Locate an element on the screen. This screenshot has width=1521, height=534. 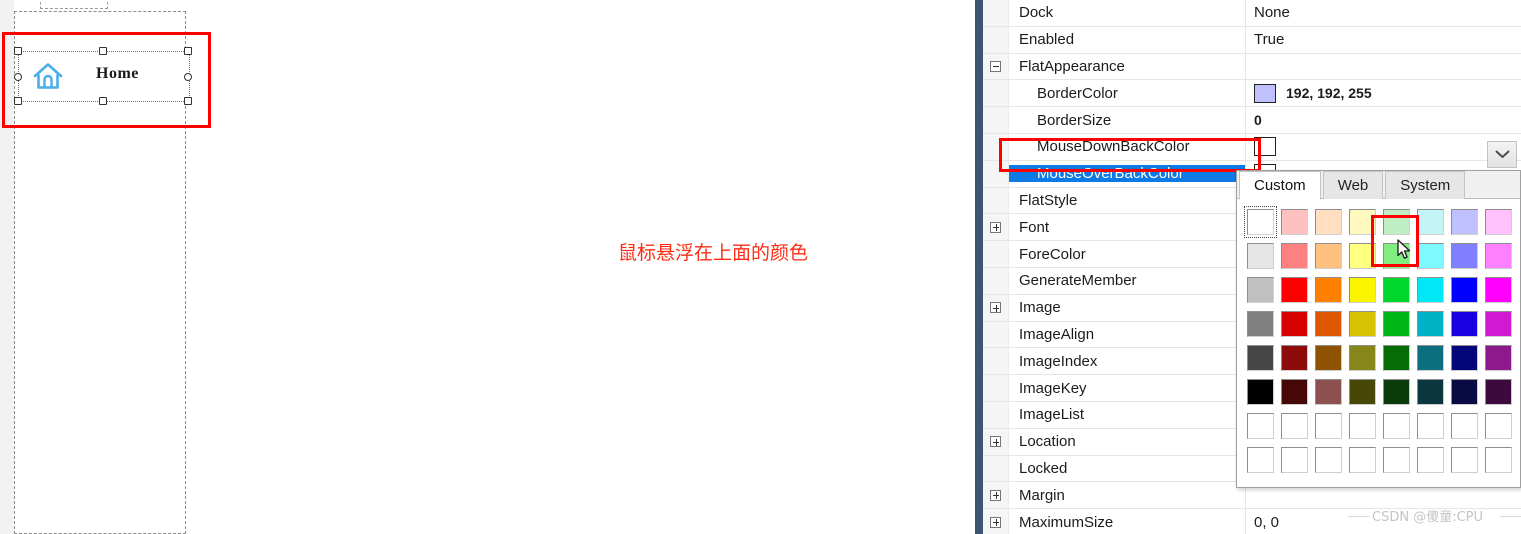
property-row: Enabled True is located at coordinates (1252, 40).